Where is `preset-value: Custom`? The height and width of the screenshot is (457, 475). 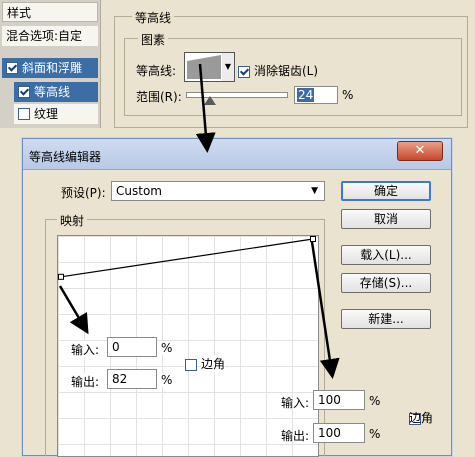 preset-value: Custom is located at coordinates (139, 191).